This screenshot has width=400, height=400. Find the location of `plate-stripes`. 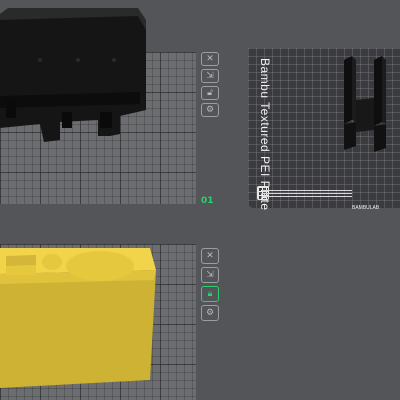

plate-stripes is located at coordinates (307, 196).